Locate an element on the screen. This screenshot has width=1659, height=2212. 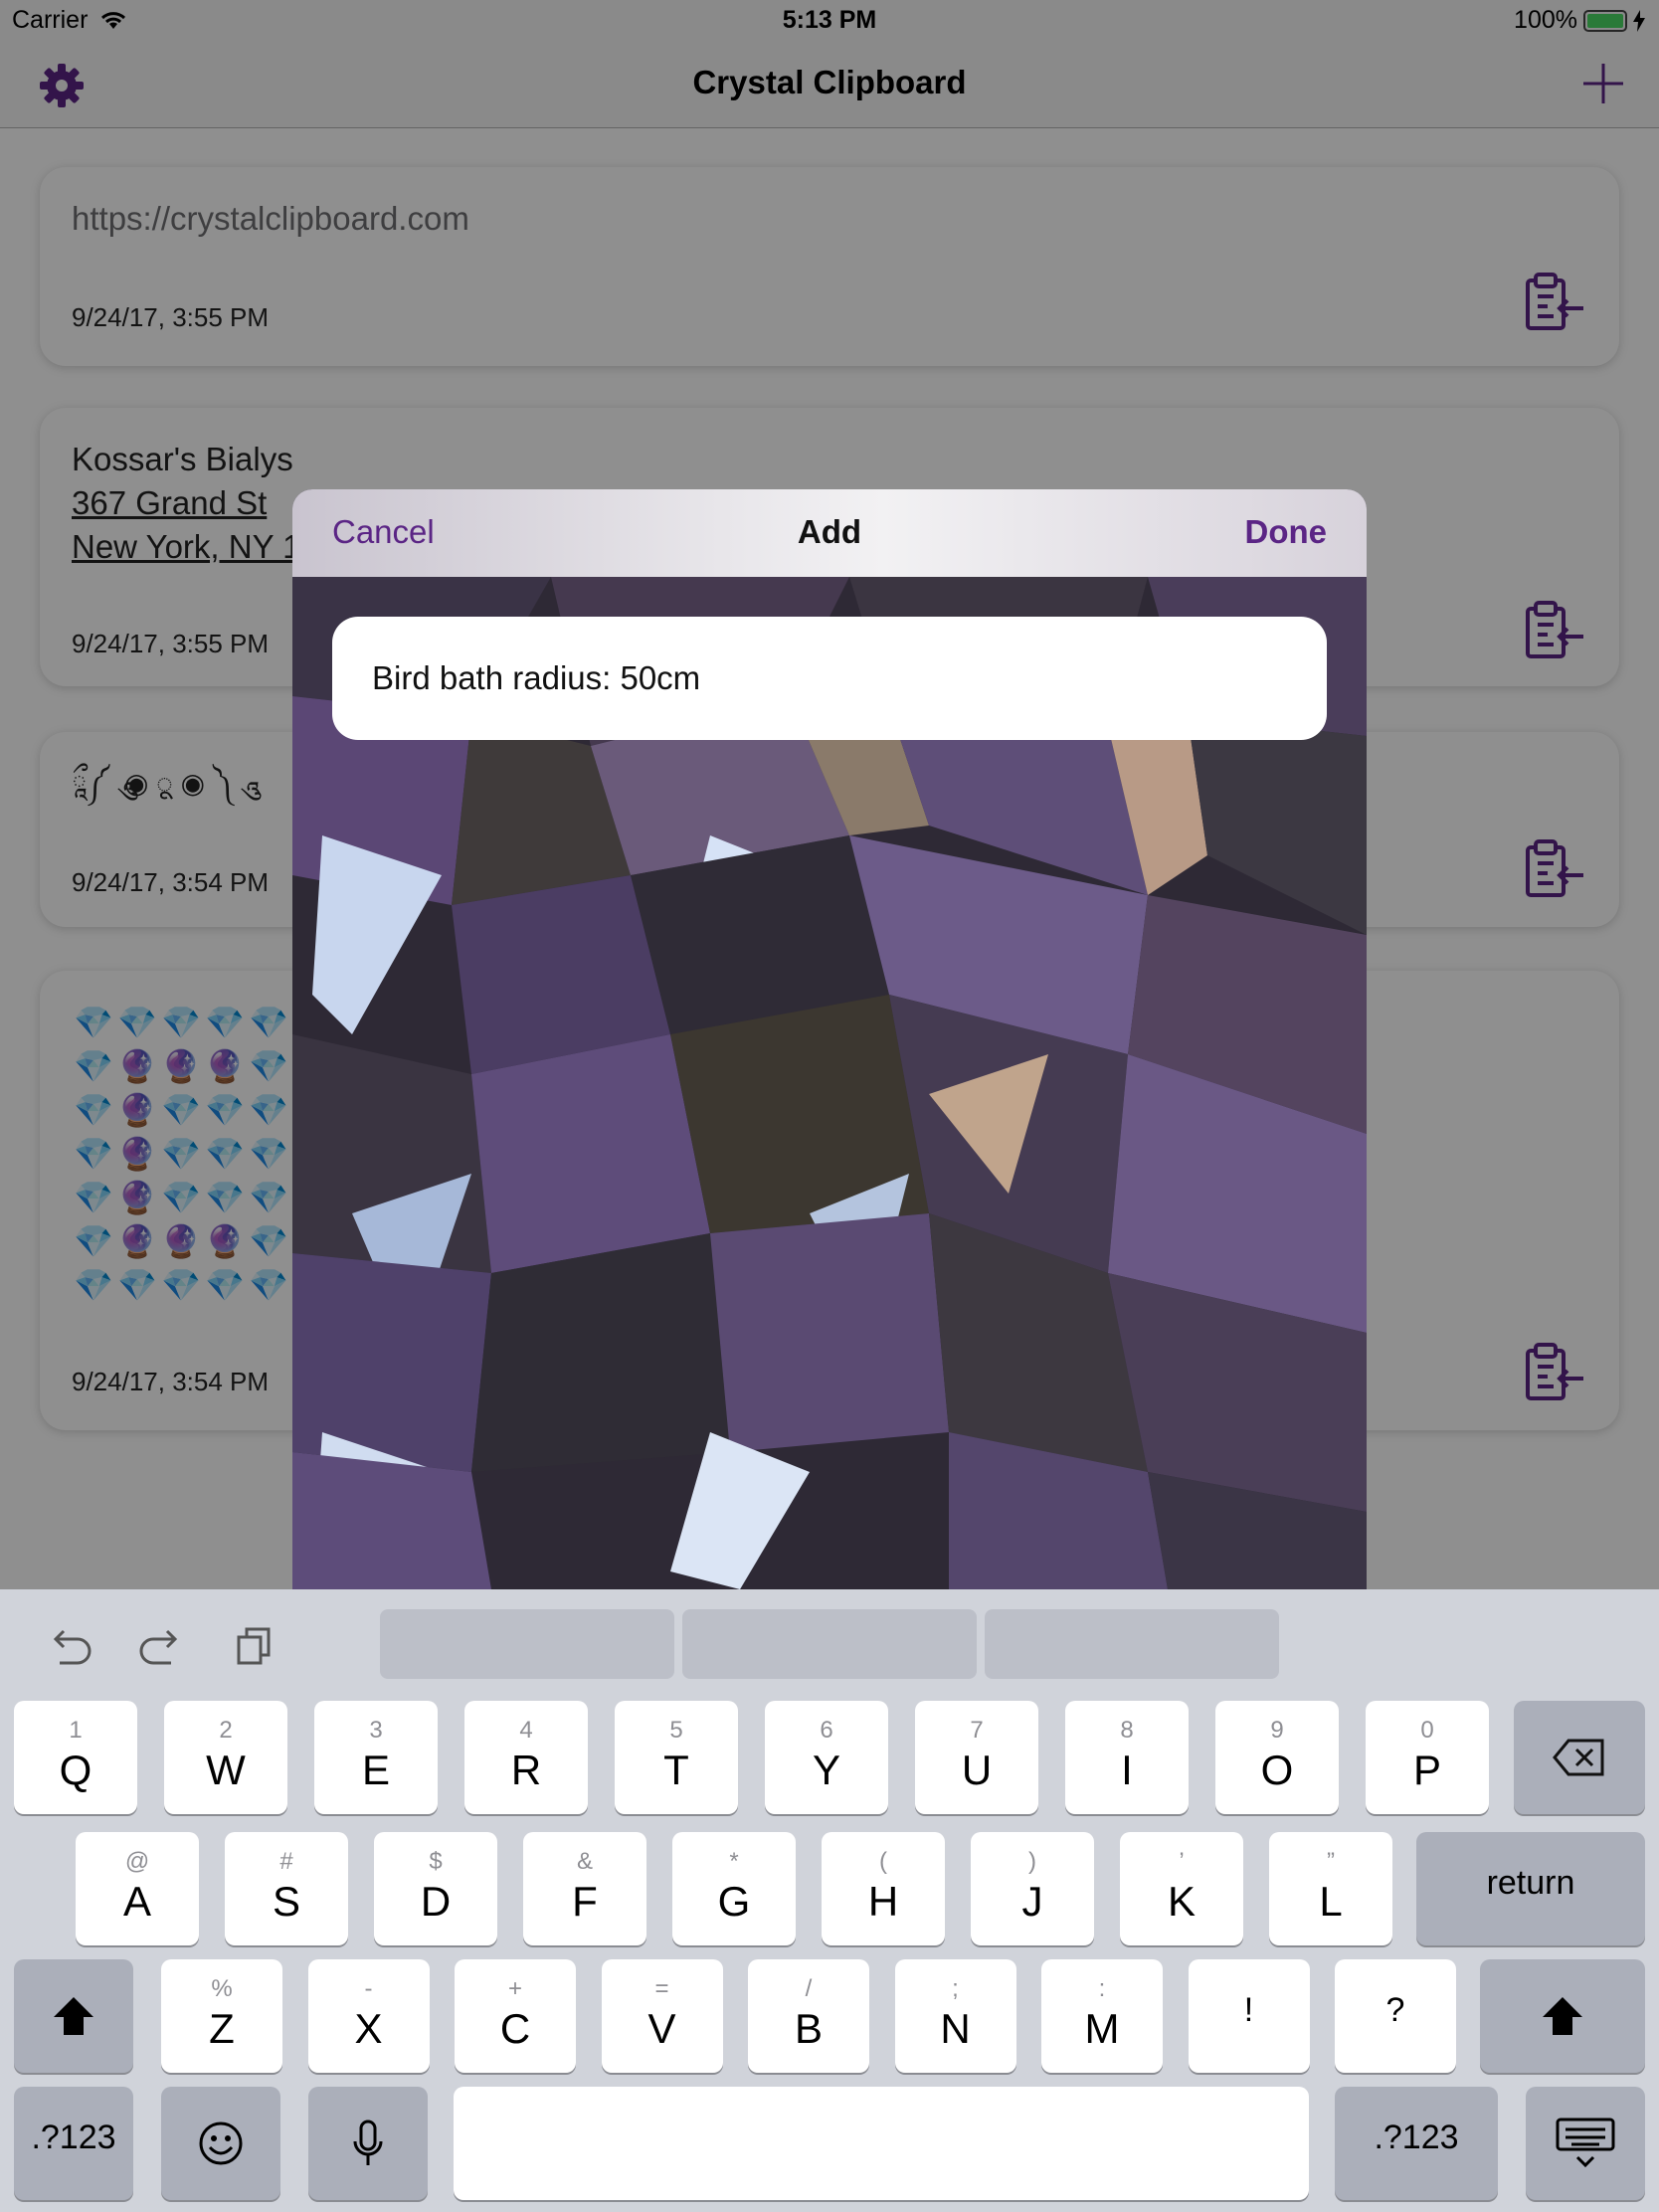
delete-key is located at coordinates (1579, 1757).